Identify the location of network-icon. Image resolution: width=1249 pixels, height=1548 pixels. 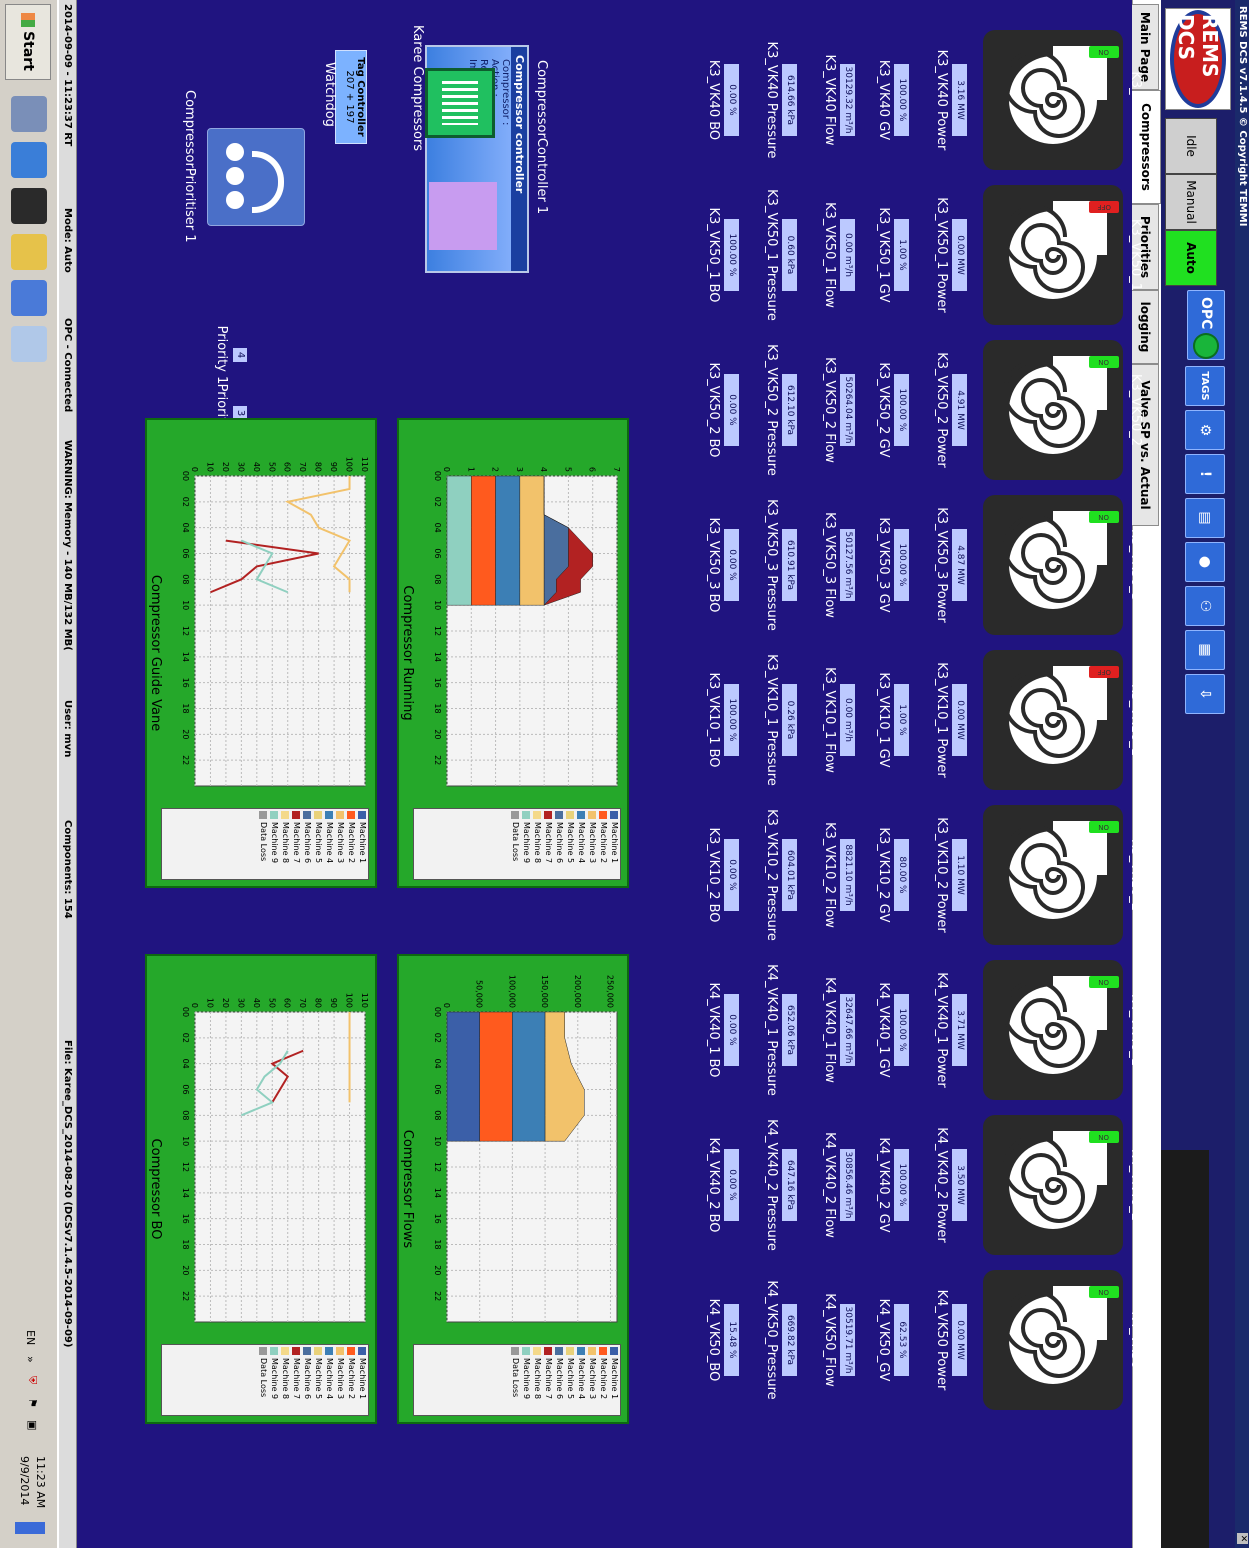
(29, 298).